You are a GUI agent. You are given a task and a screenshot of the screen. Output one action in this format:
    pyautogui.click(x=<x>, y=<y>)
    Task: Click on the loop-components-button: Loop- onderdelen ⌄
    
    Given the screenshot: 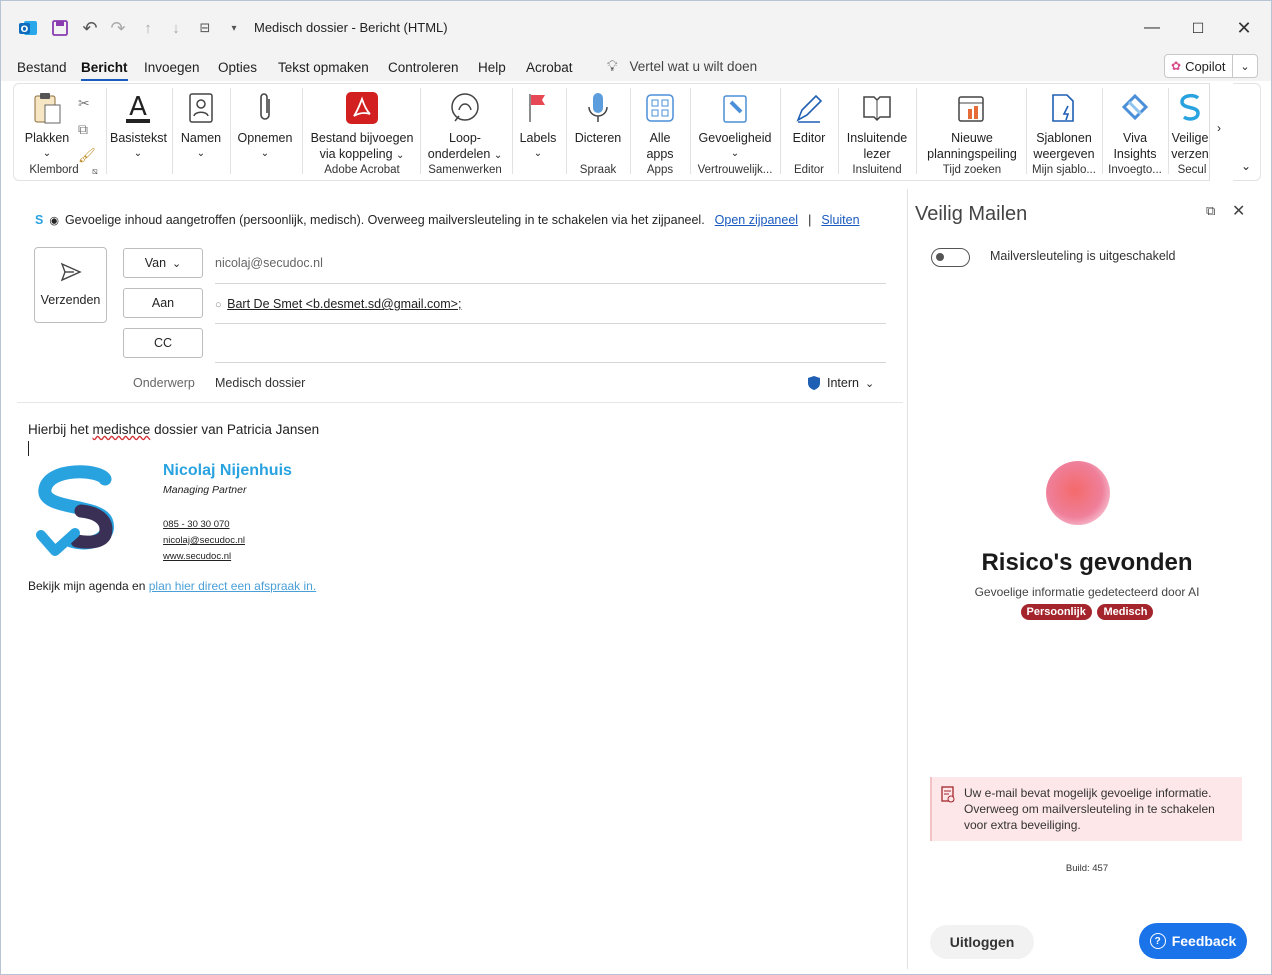 What is the action you would take?
    pyautogui.click(x=465, y=127)
    